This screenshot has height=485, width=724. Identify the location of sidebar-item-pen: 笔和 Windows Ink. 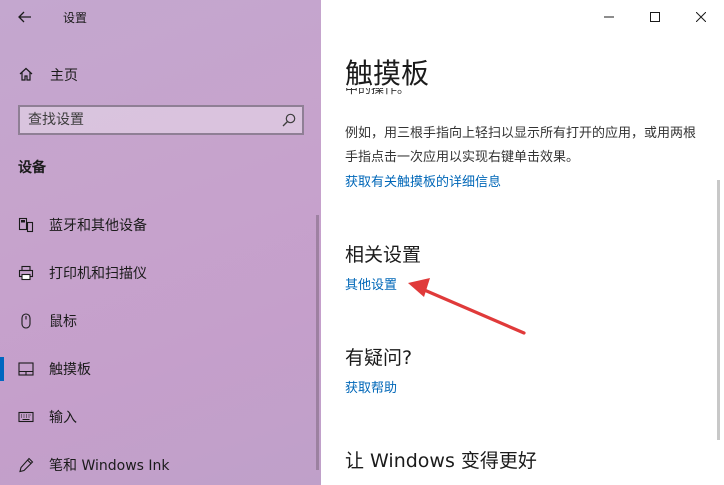
(160, 465).